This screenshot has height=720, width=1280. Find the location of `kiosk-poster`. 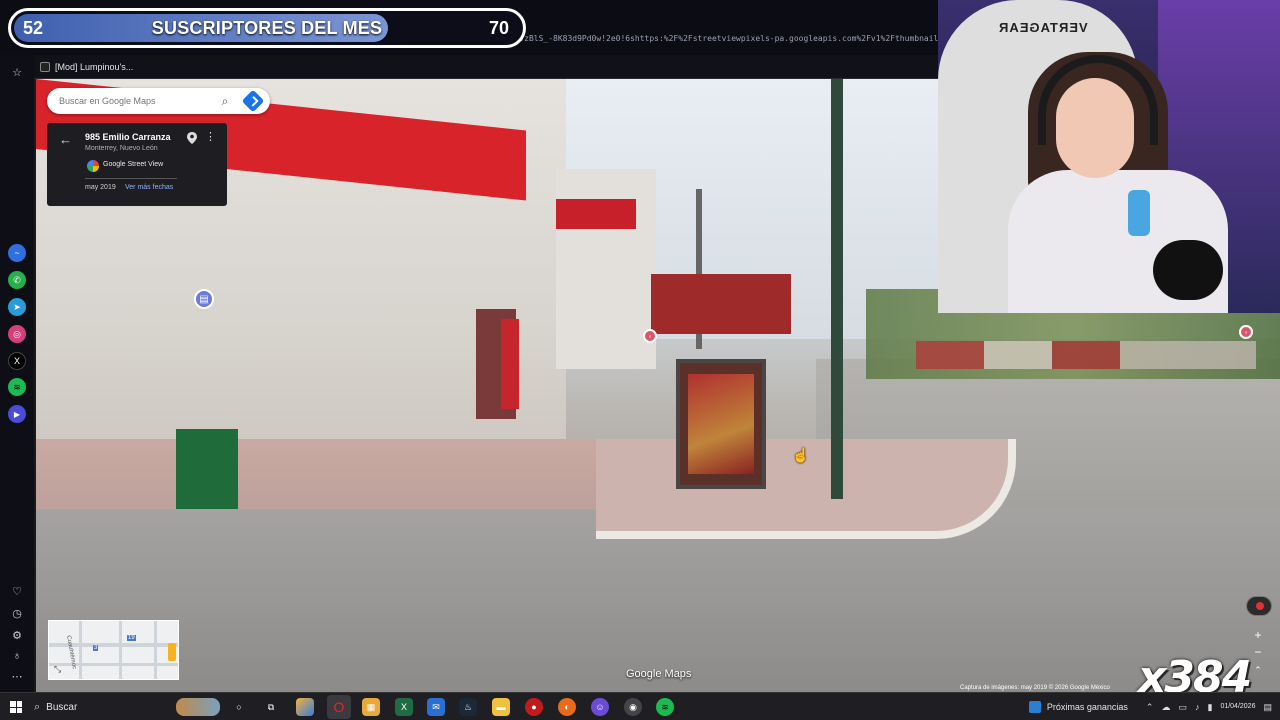

kiosk-poster is located at coordinates (721, 424).